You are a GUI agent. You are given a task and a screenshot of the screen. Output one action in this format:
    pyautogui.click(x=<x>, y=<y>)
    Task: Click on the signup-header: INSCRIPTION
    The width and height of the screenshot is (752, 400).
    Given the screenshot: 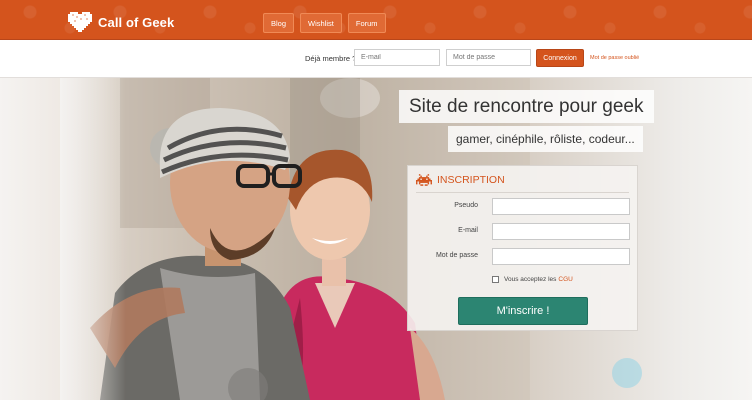 What is the action you would take?
    pyautogui.click(x=460, y=180)
    